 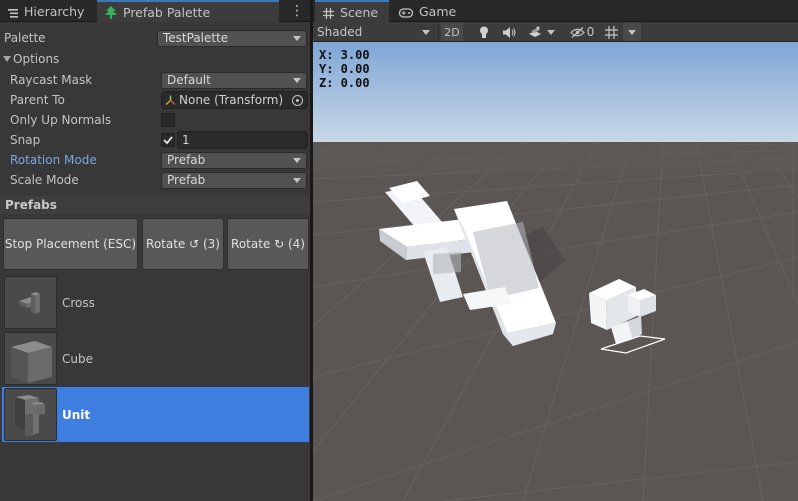 What do you see at coordinates (155, 302) in the screenshot?
I see `prefab-item-cross: Cross` at bounding box center [155, 302].